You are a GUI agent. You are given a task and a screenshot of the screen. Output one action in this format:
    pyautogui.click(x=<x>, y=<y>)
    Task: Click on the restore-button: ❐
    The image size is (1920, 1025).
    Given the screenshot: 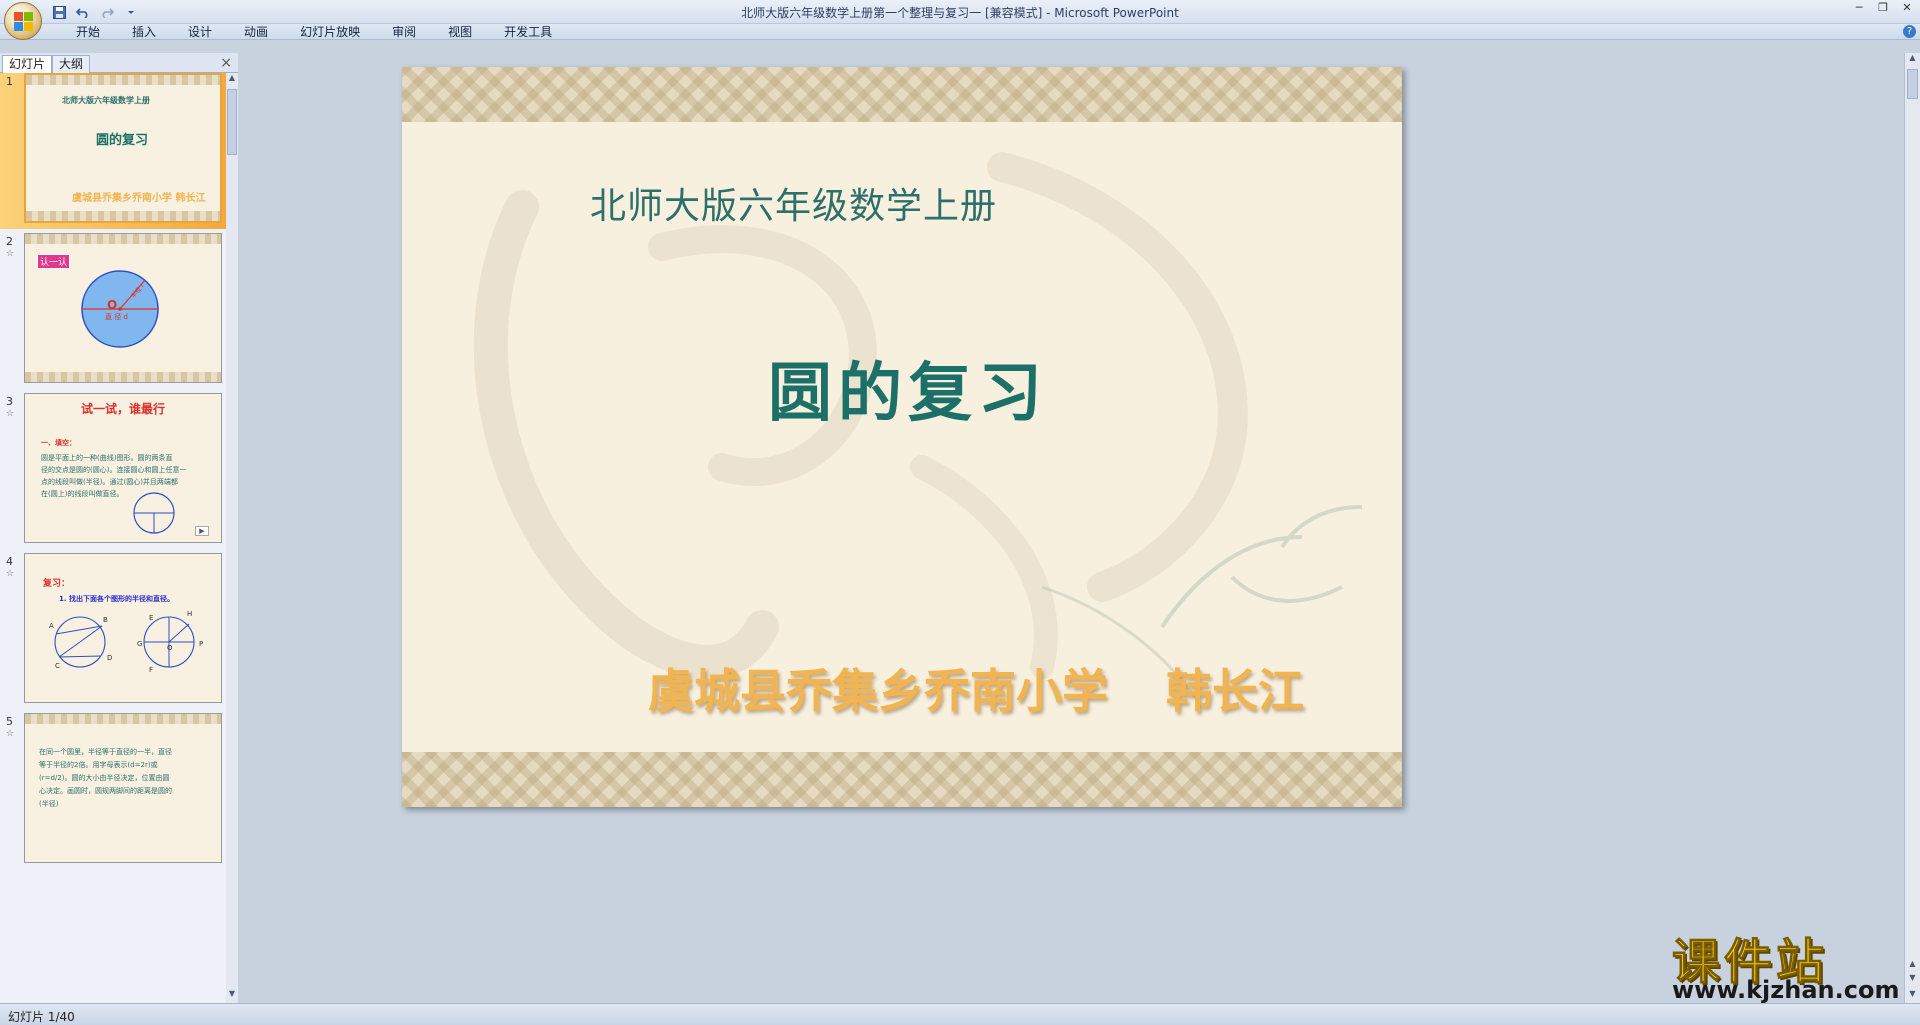 What is the action you would take?
    pyautogui.click(x=1883, y=9)
    